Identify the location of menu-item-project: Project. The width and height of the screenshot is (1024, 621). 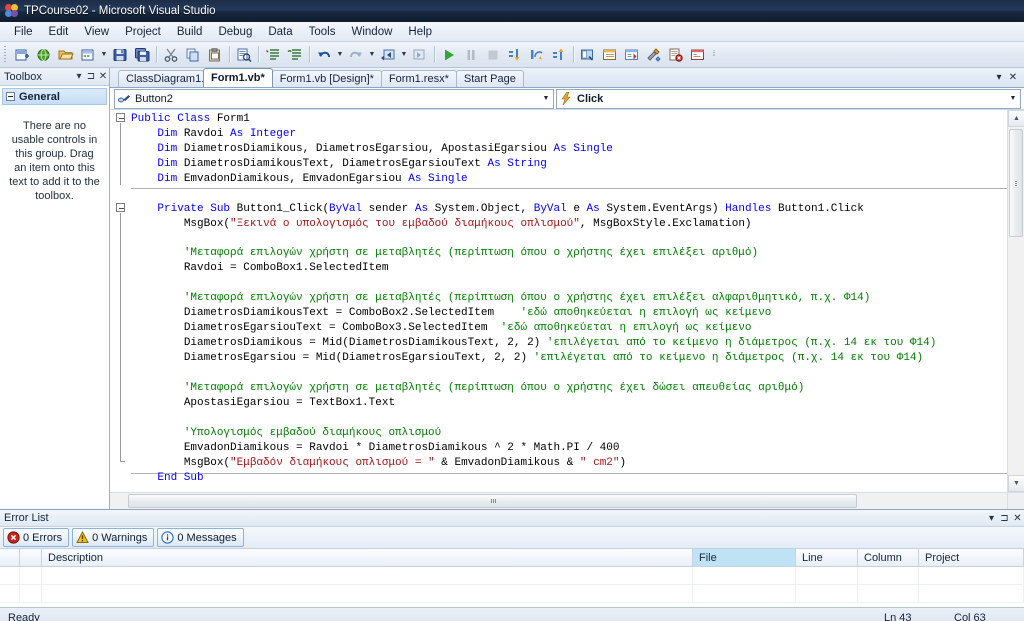
(143, 32).